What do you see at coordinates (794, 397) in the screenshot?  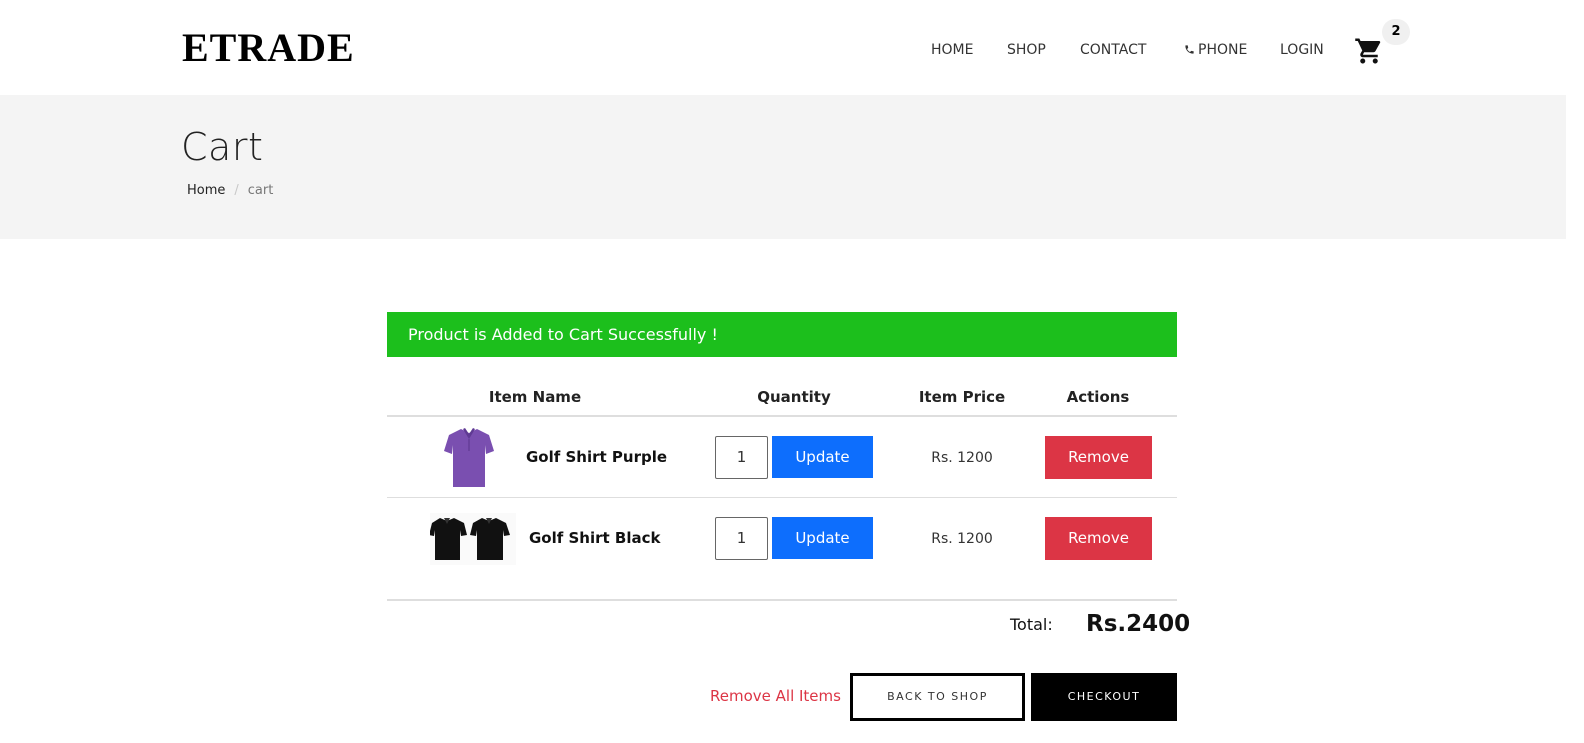 I see `header-quantity: Quantity` at bounding box center [794, 397].